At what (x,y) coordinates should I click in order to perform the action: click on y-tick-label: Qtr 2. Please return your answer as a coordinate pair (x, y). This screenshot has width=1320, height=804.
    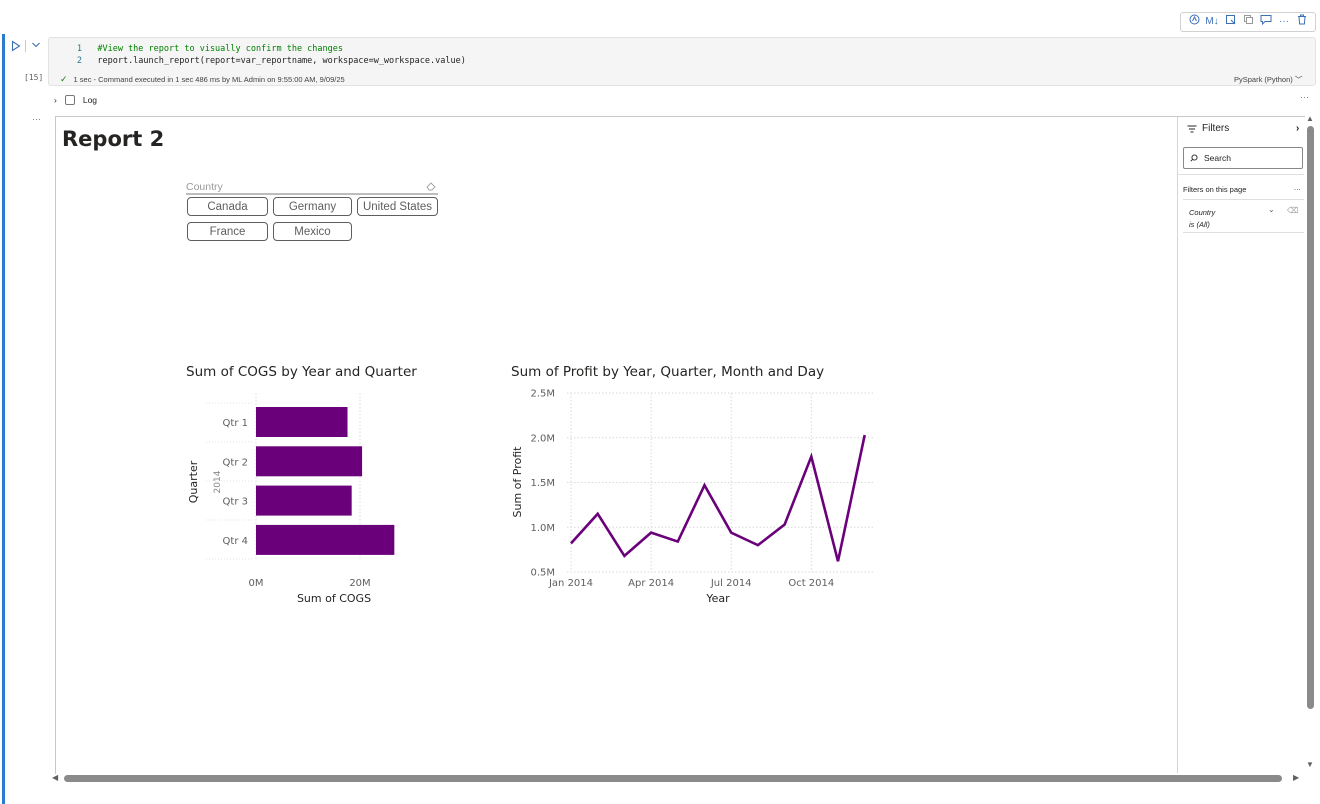
    Looking at the image, I should click on (235, 462).